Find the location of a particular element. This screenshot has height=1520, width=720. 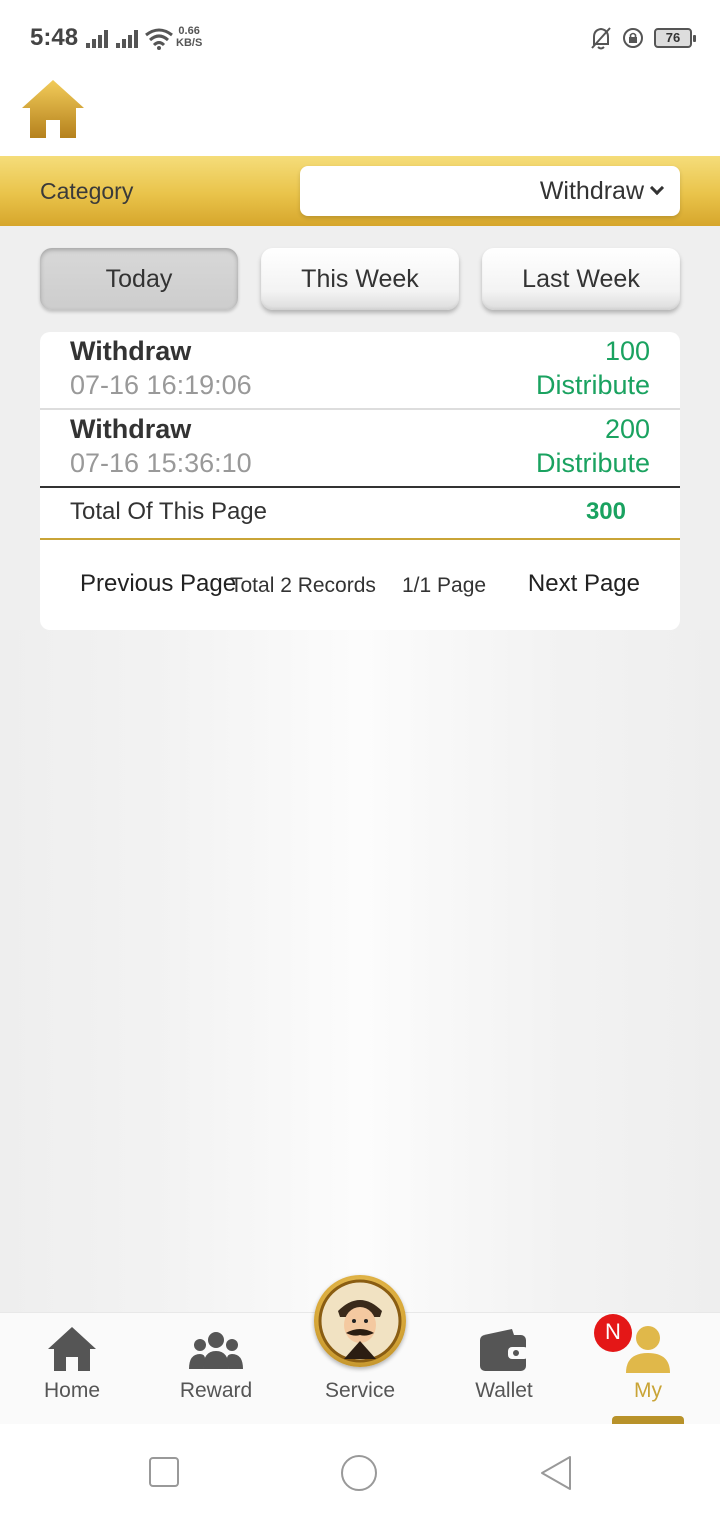

category-selected-value: Withdraw is located at coordinates (591, 190).